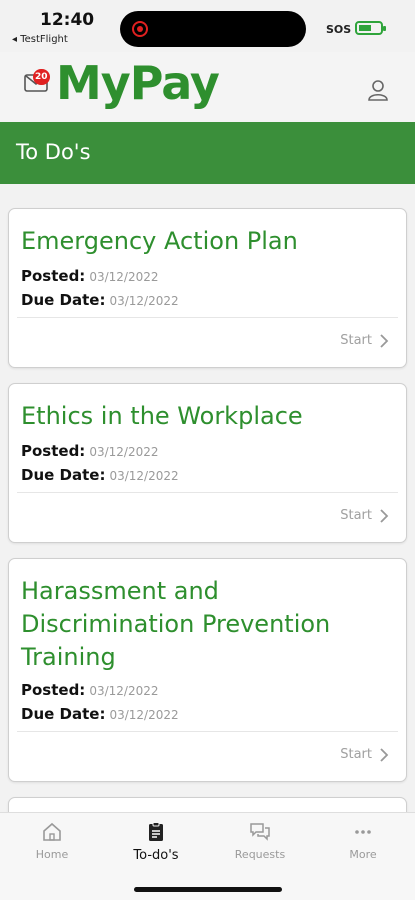 The width and height of the screenshot is (415, 900). I want to click on todo-card-partial, so click(207, 804).